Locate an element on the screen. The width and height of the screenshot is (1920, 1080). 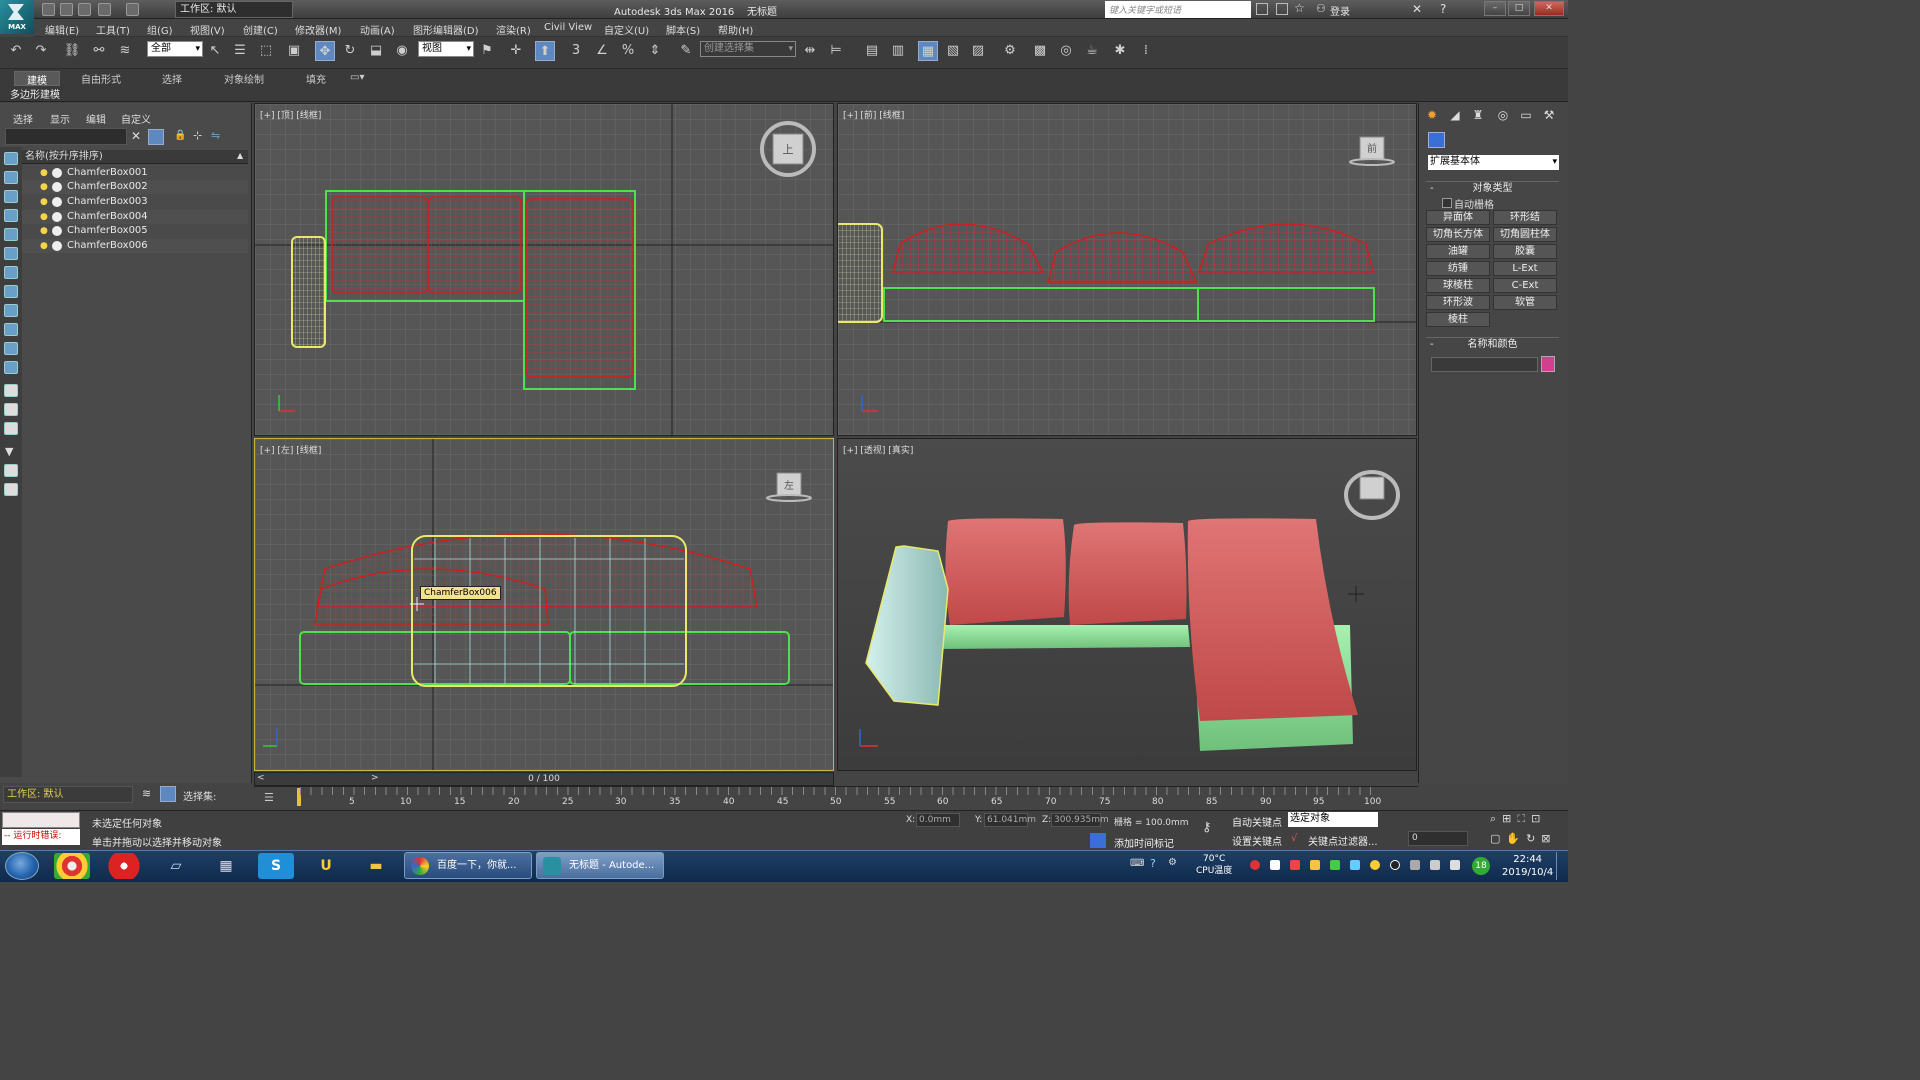
find-icon is located at coordinates (11, 470).